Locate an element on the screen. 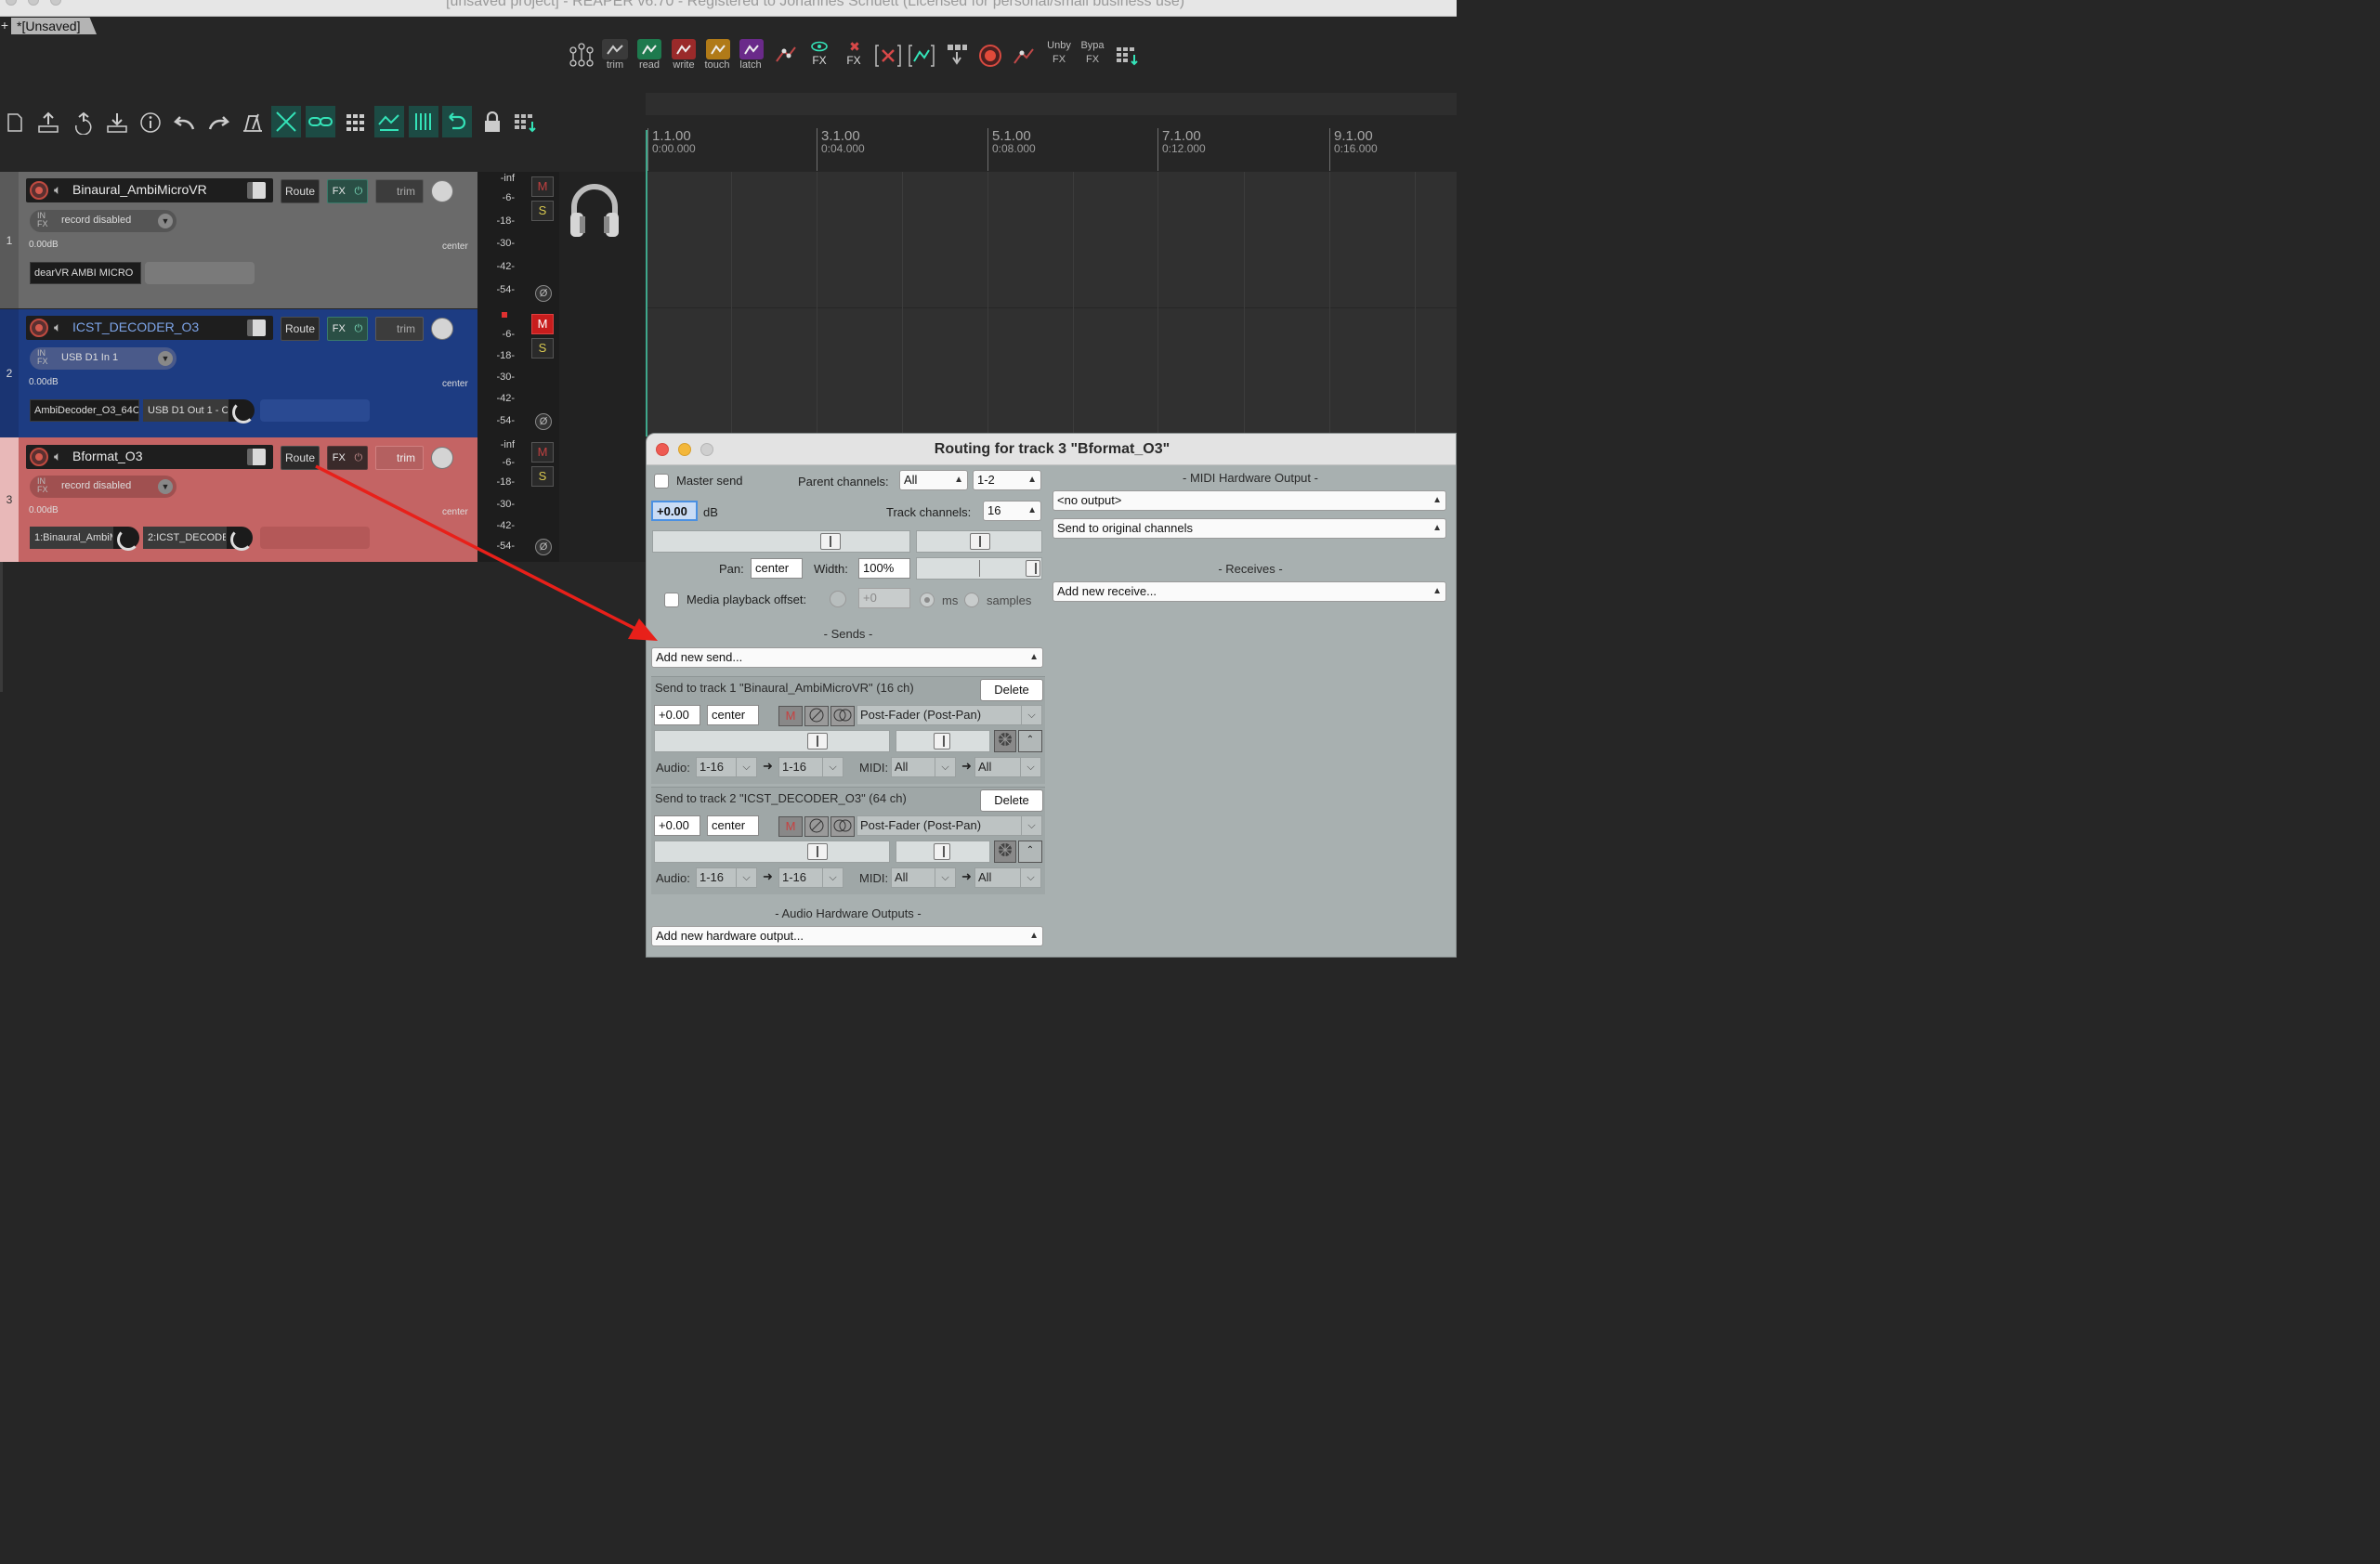 This screenshot has width=2380, height=1564. midi-dest-select: All ⌵ is located at coordinates (1007, 767).